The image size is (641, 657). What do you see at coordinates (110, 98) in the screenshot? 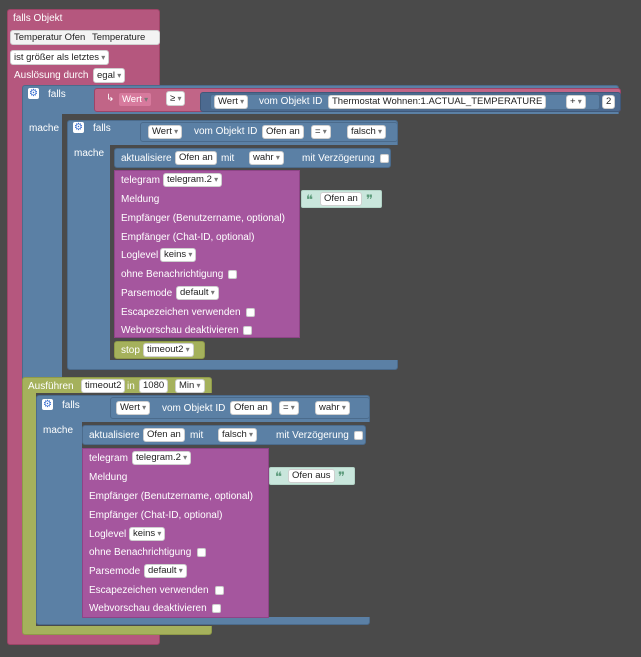
I see `var-arrow-icon: ↳` at bounding box center [110, 98].